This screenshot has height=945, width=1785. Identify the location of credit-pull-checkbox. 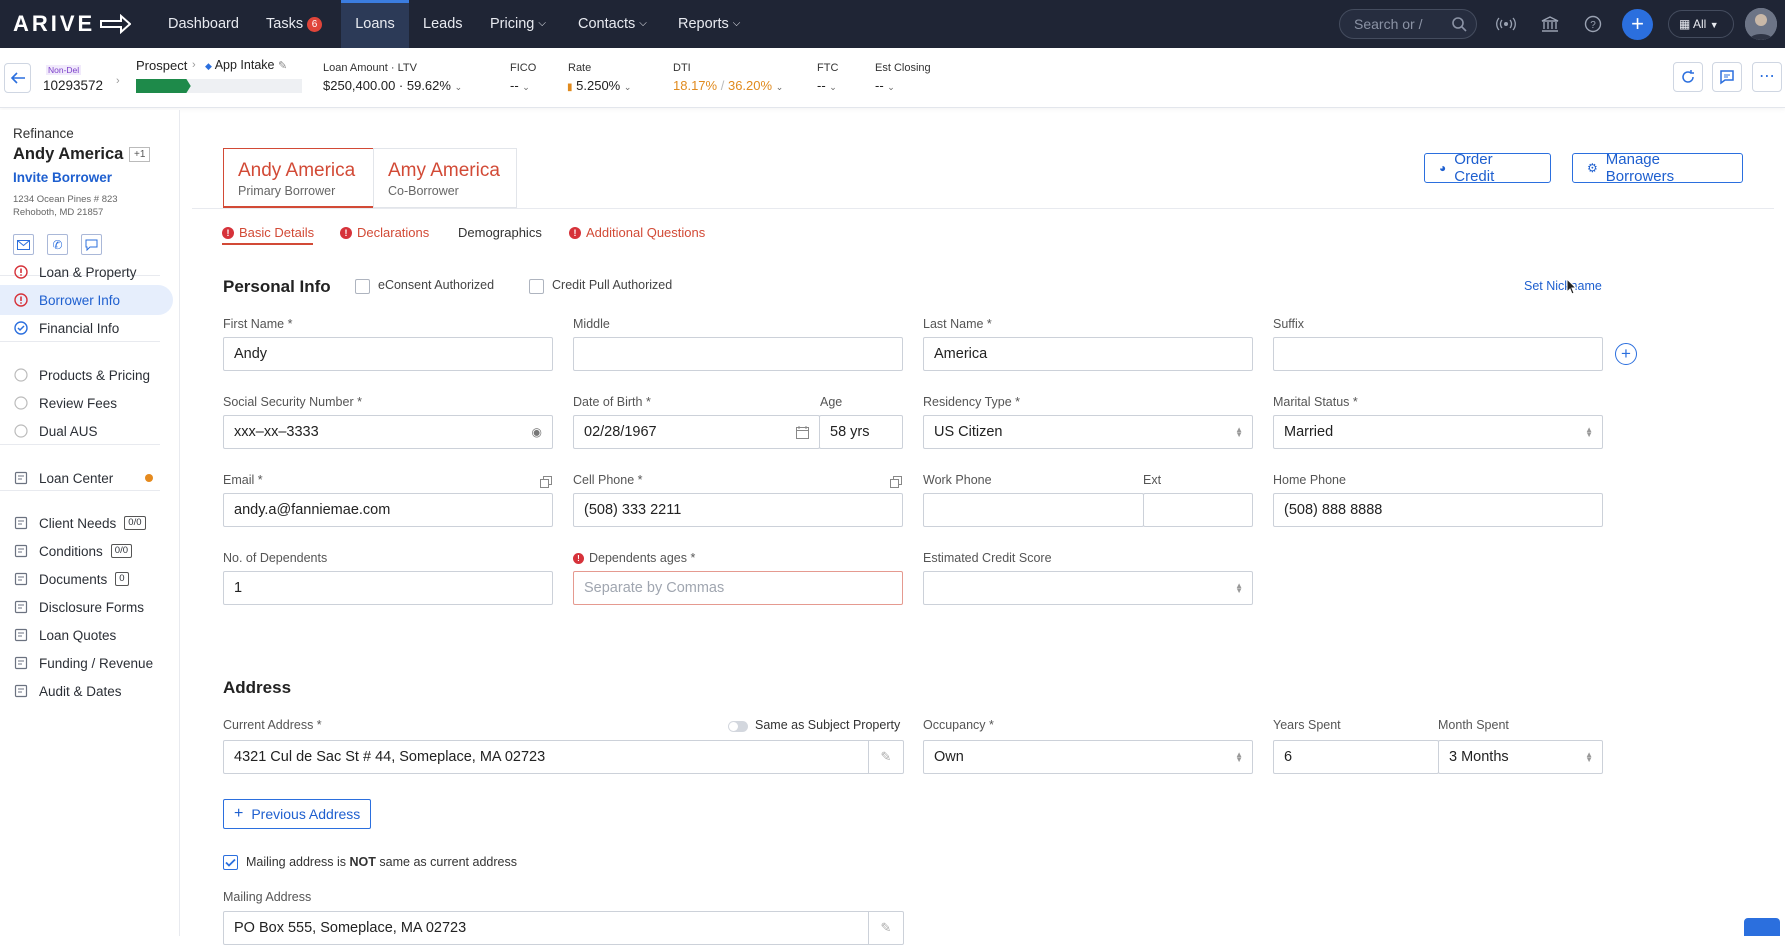
(536, 286).